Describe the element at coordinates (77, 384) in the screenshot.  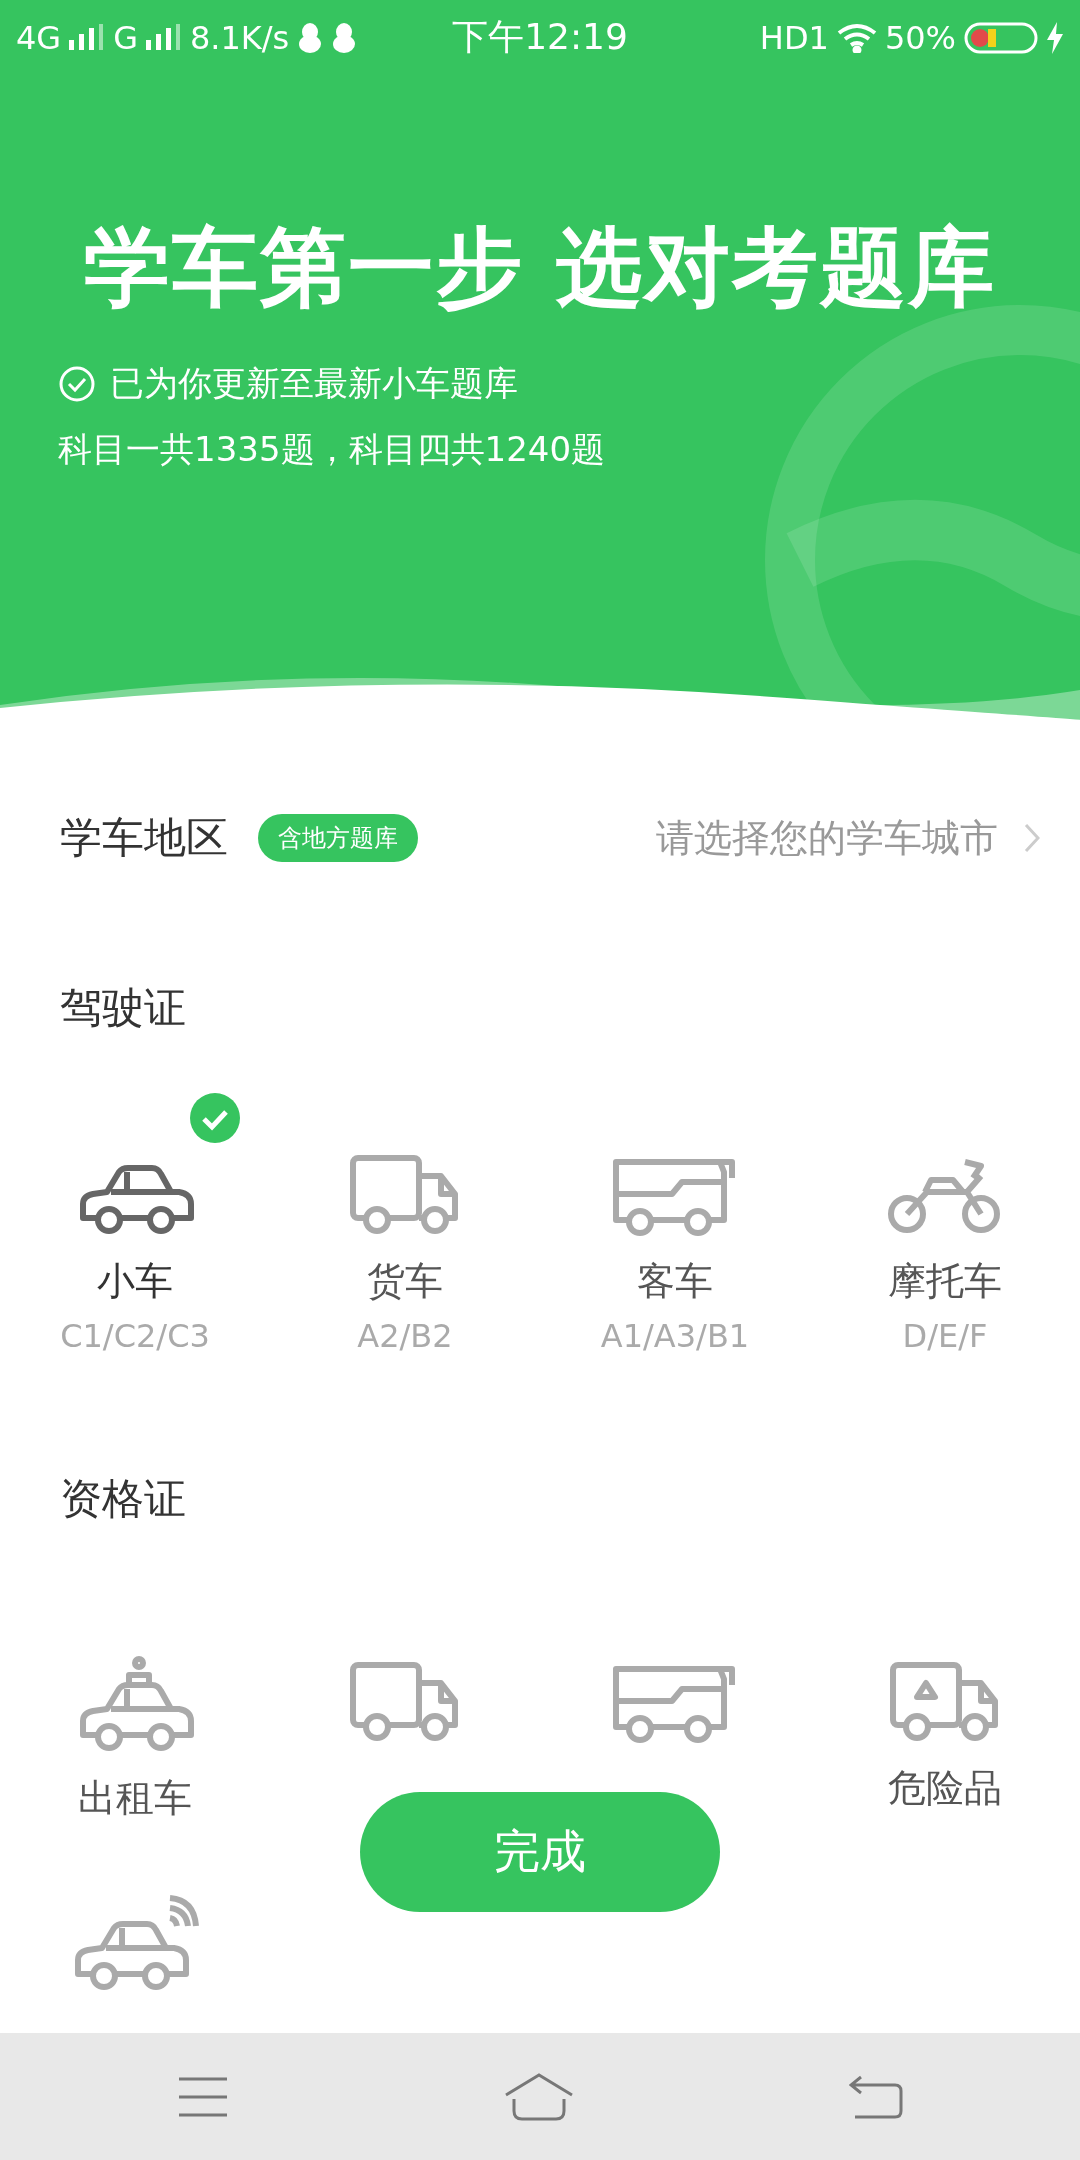
I see `check-circle-icon` at that location.